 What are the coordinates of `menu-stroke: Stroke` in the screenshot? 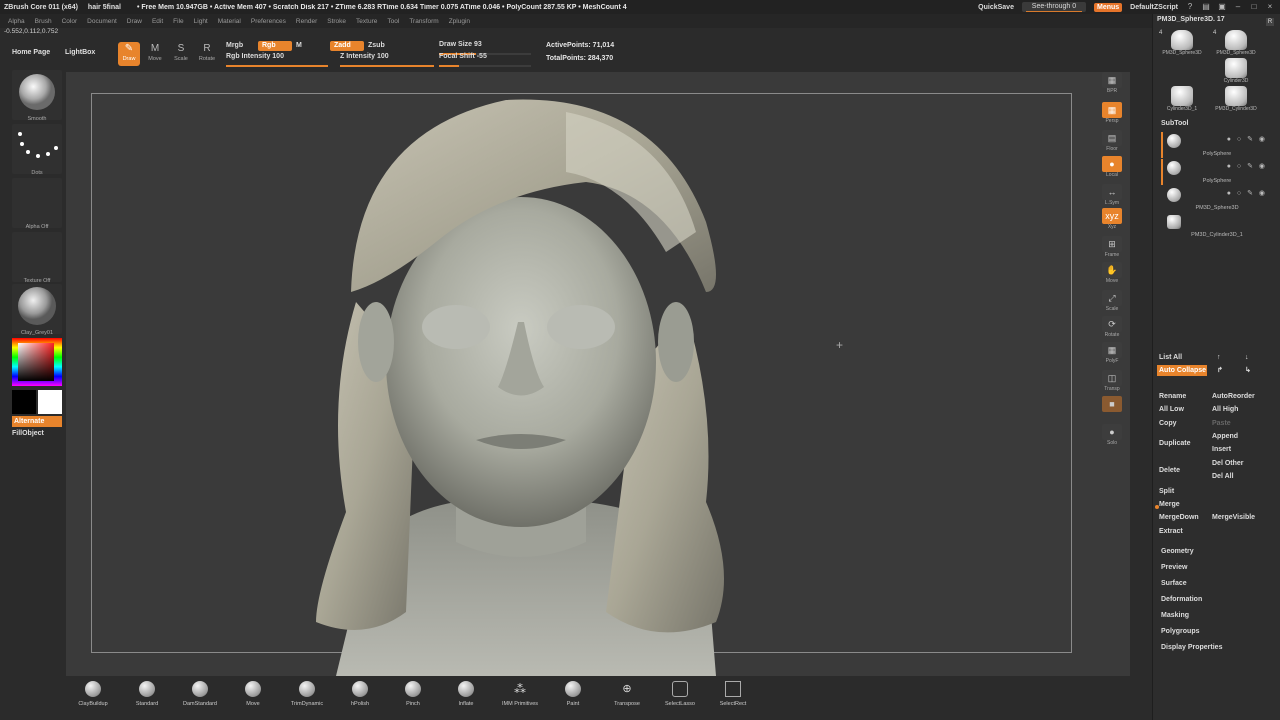 It's located at (336, 21).